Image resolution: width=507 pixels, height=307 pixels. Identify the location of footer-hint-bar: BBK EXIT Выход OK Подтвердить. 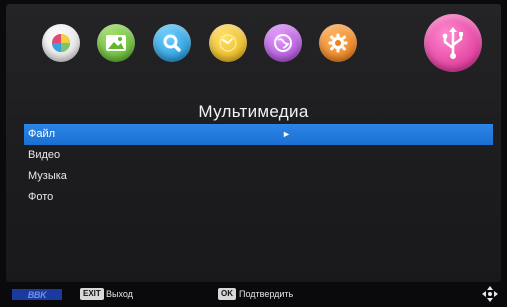
(253, 294).